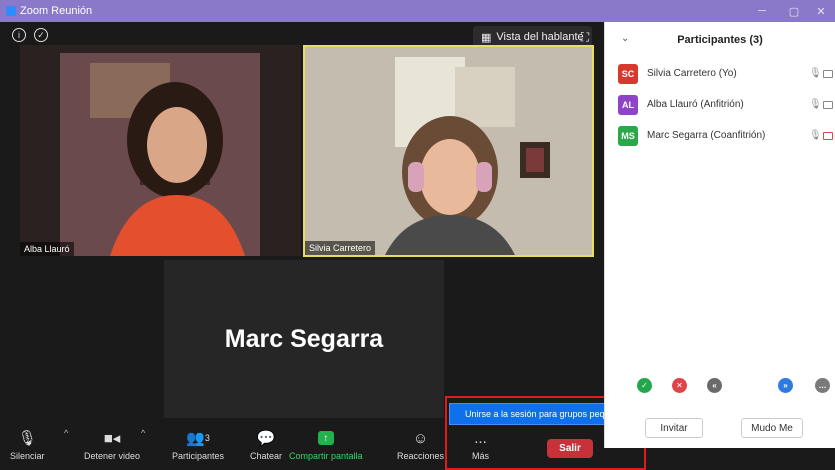 Image resolution: width=835 pixels, height=470 pixels. Describe the element at coordinates (674, 428) in the screenshot. I see `invite-button: Invitar` at that location.